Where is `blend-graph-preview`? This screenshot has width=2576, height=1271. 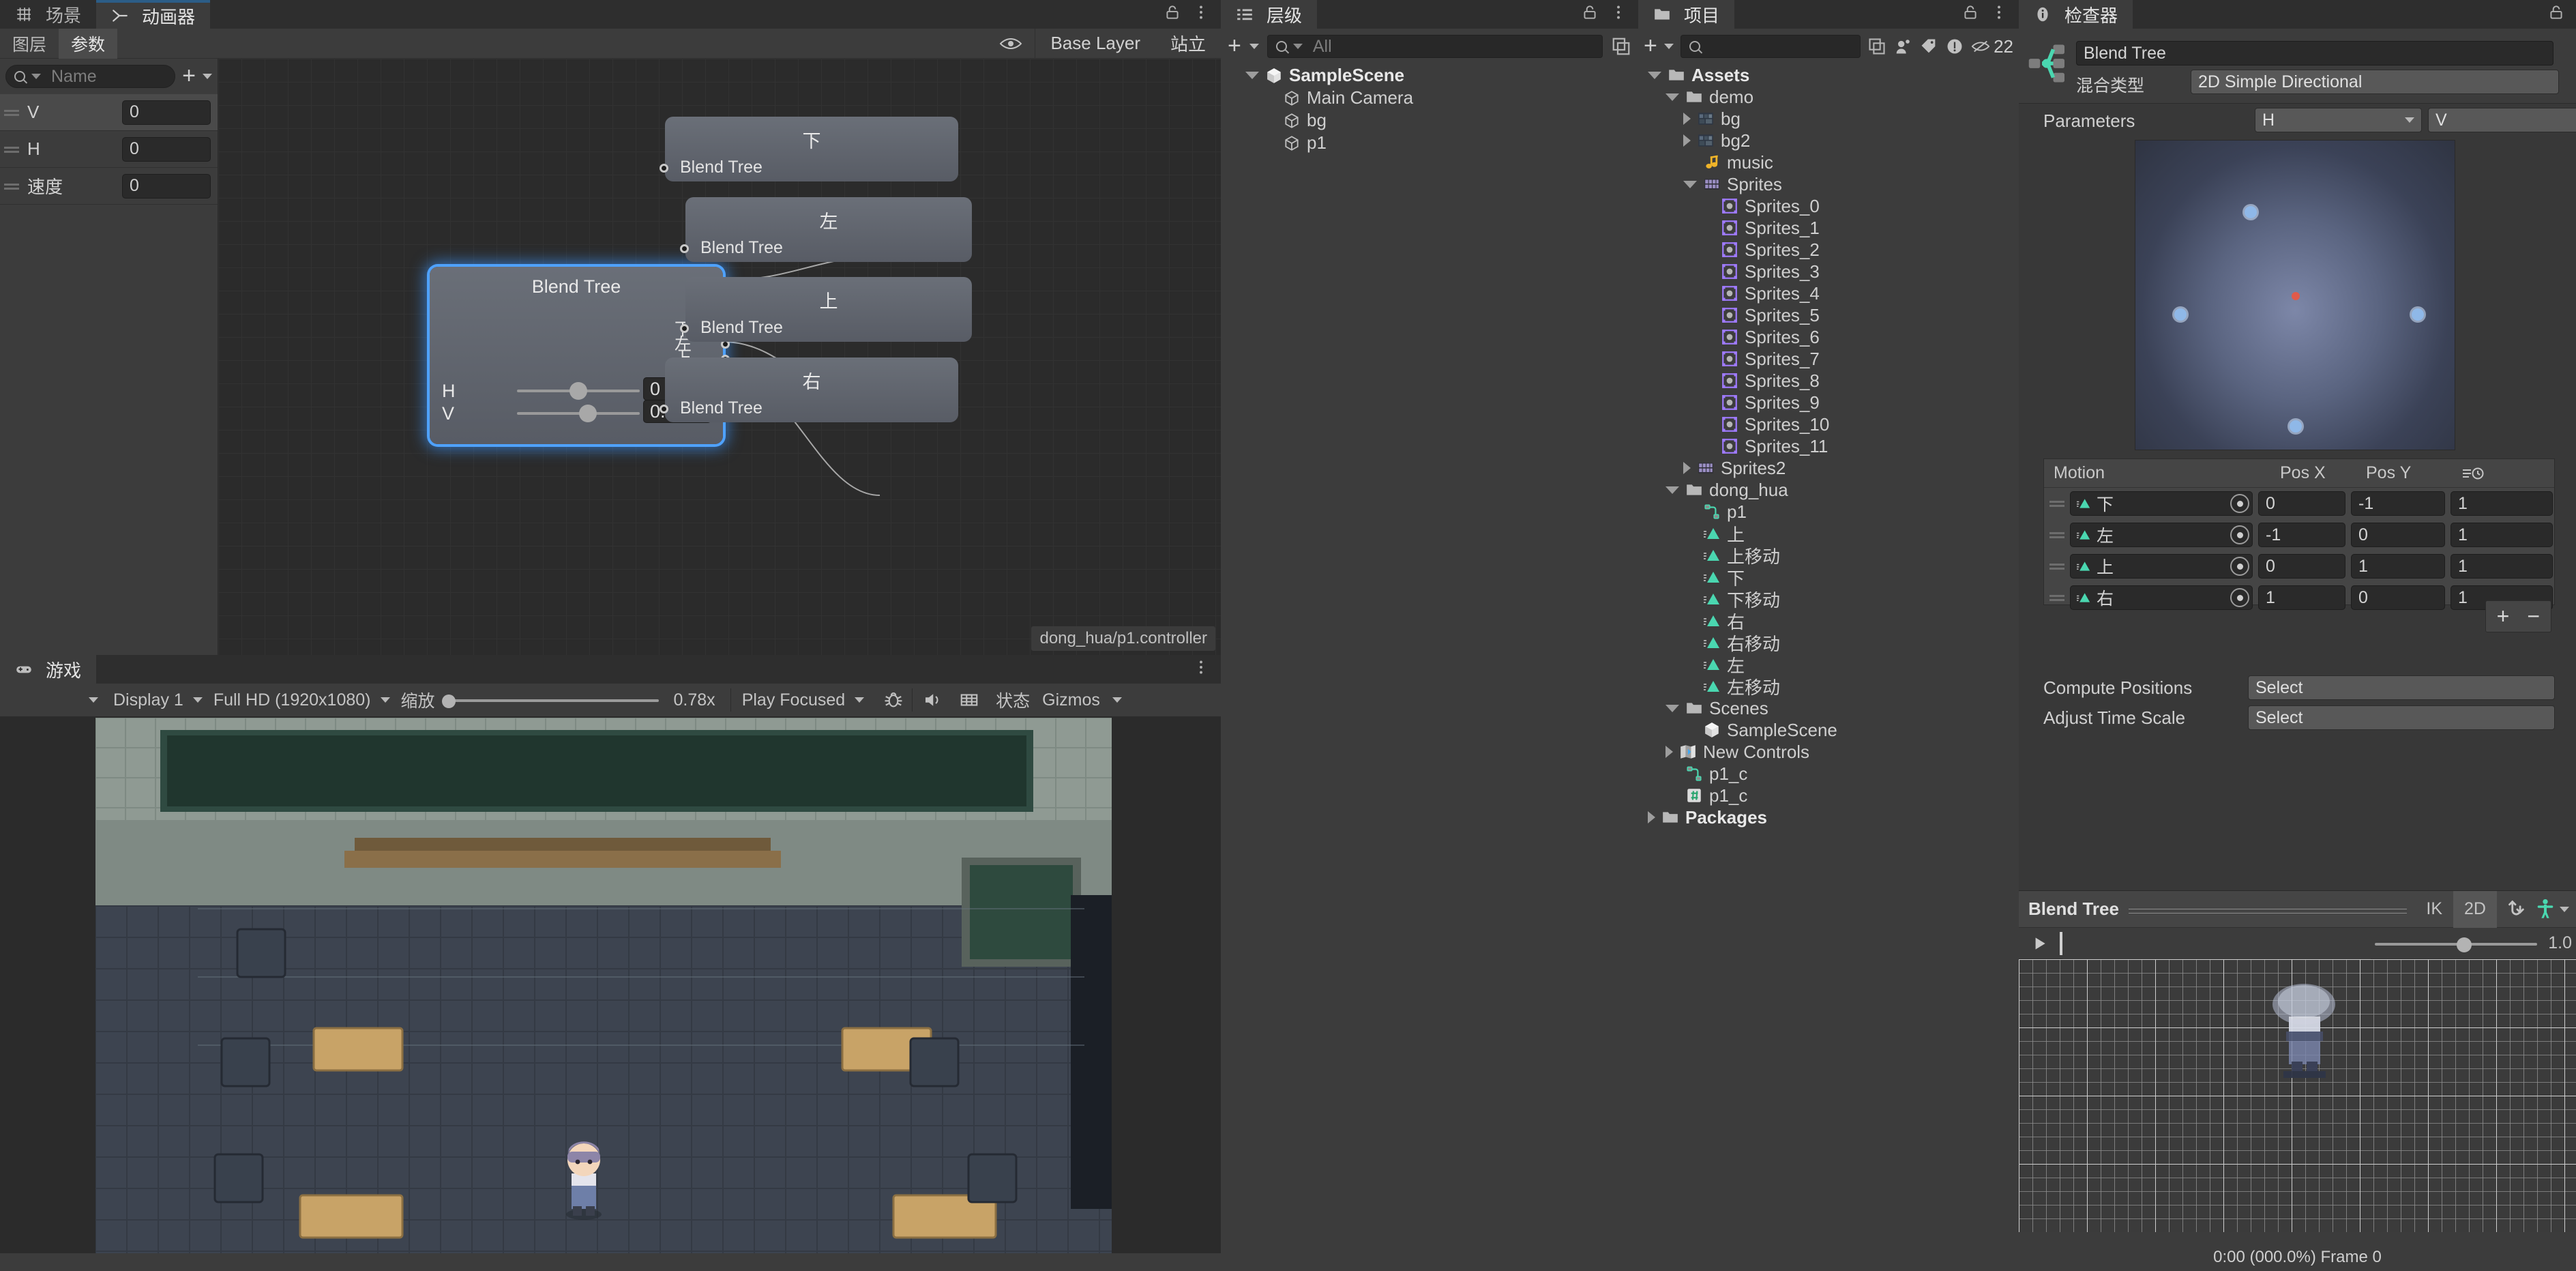 blend-graph-preview is located at coordinates (2295, 295).